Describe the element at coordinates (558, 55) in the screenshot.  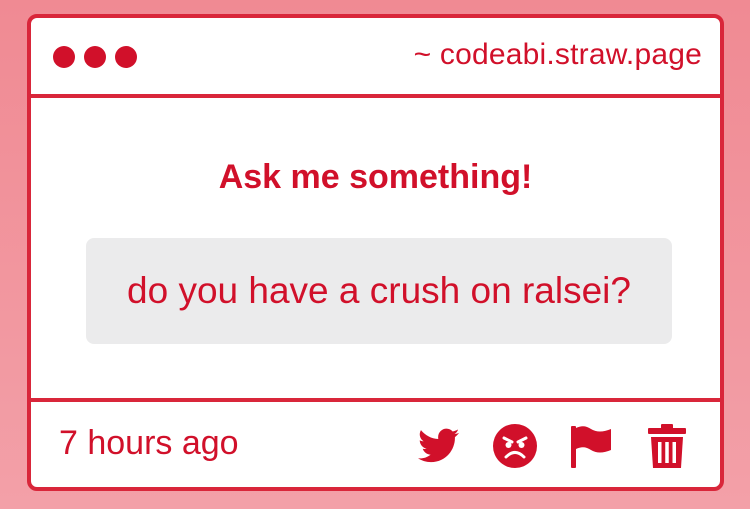
I see `site-url: ~ codeabi.straw.page` at that location.